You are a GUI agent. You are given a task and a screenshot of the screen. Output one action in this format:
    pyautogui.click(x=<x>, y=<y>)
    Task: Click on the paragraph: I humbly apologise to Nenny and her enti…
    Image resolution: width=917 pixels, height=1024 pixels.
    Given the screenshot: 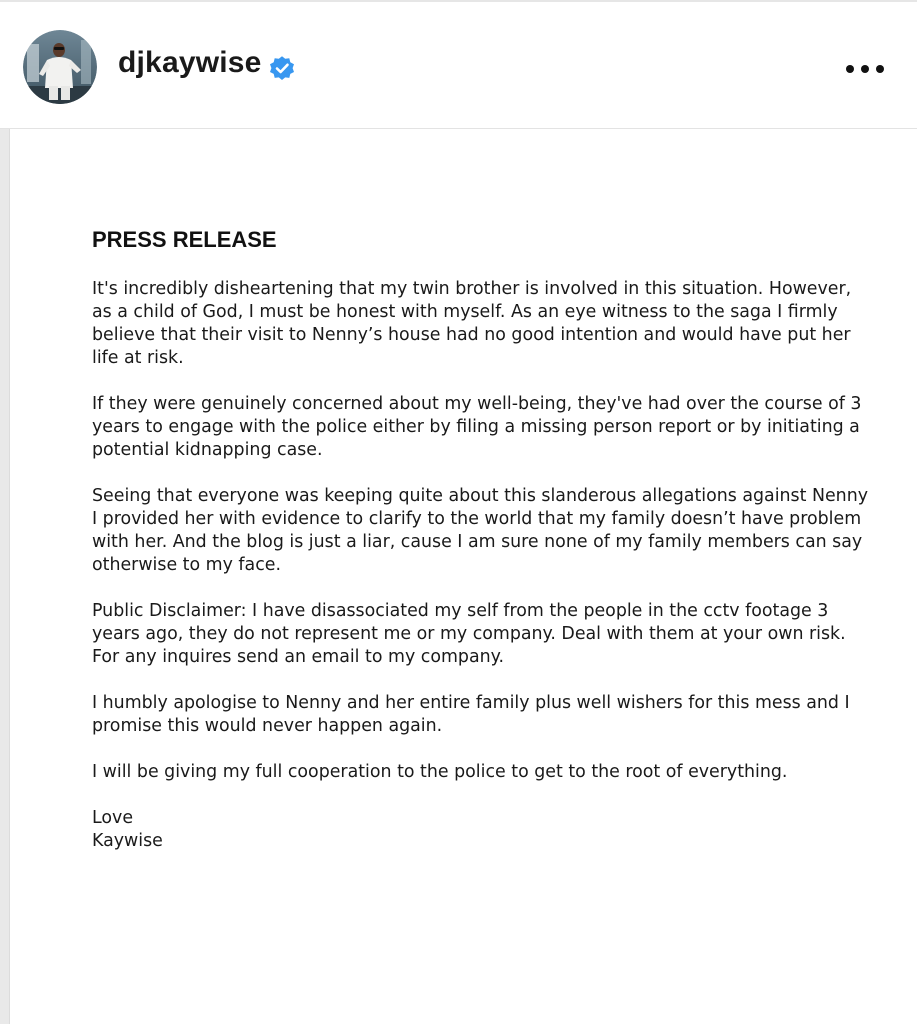 What is the action you would take?
    pyautogui.click(x=471, y=714)
    